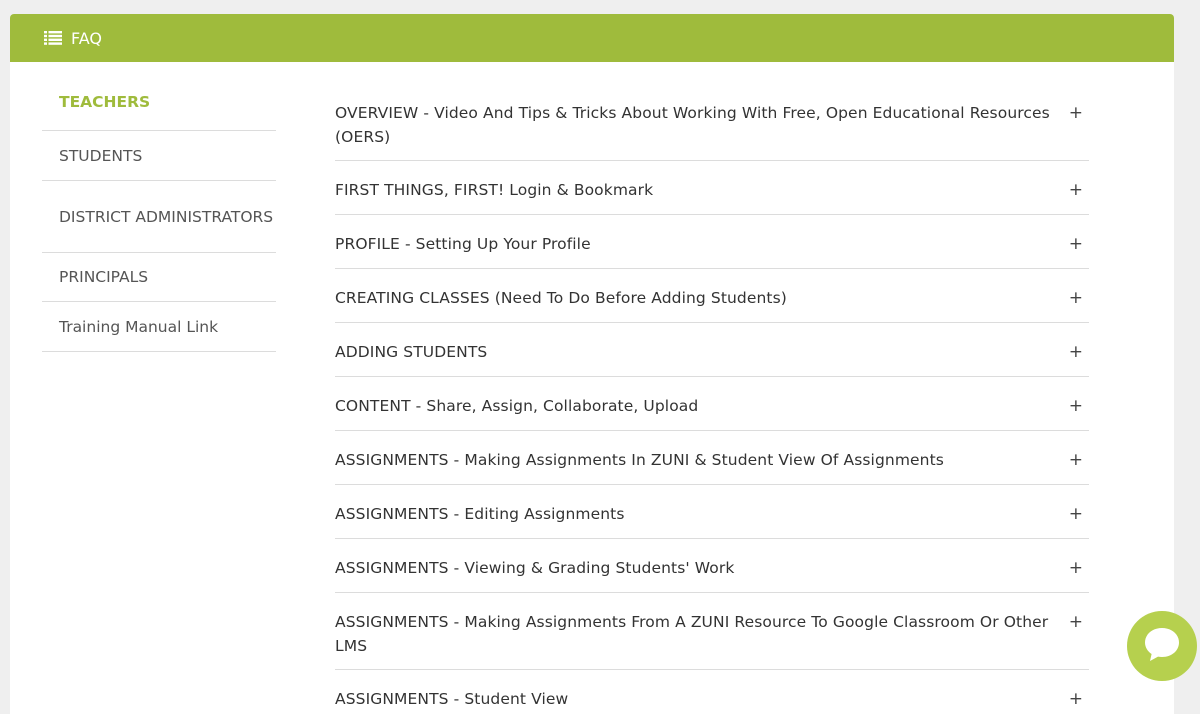 The width and height of the screenshot is (1200, 714). I want to click on faq-item: FIRST THINGS, FIRST! Login & Bookmark +, so click(712, 188).